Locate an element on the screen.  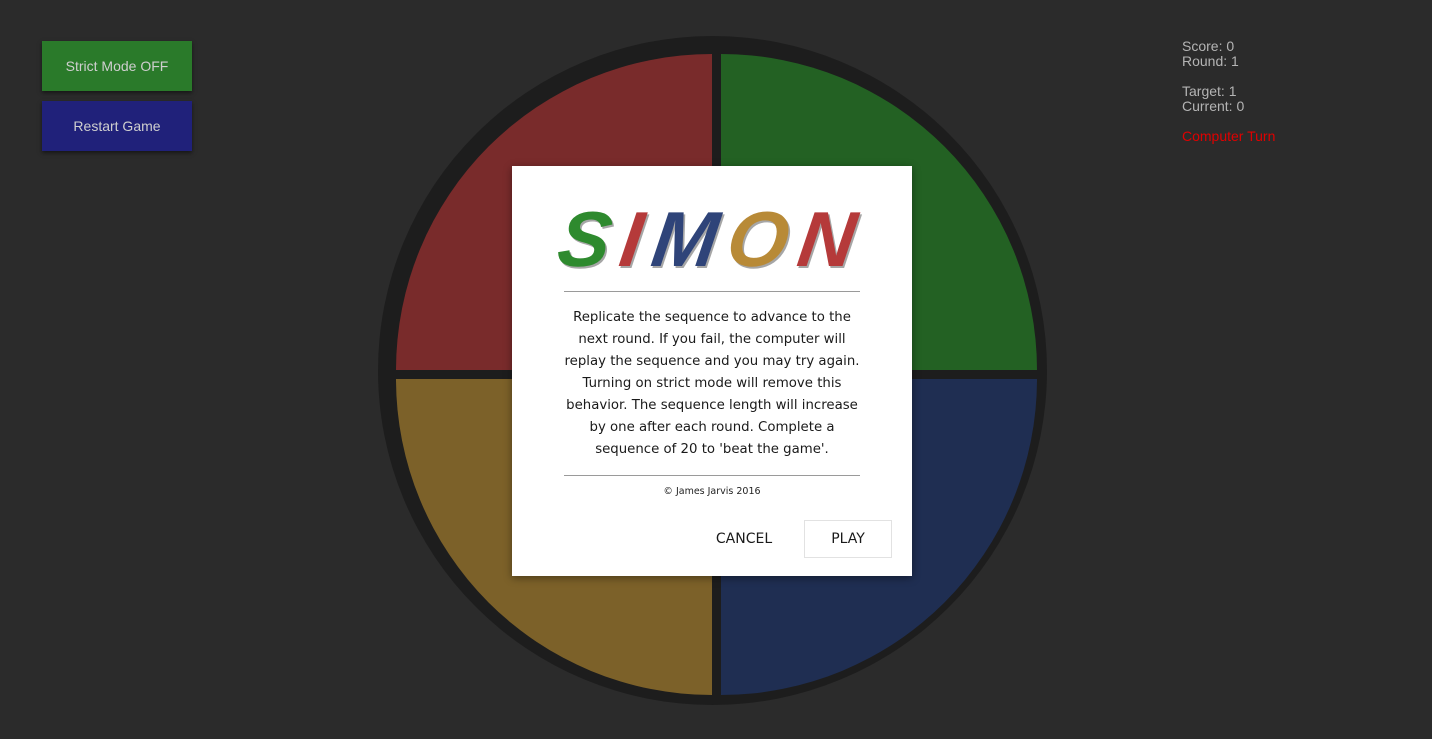
divider-bottom is located at coordinates (712, 475).